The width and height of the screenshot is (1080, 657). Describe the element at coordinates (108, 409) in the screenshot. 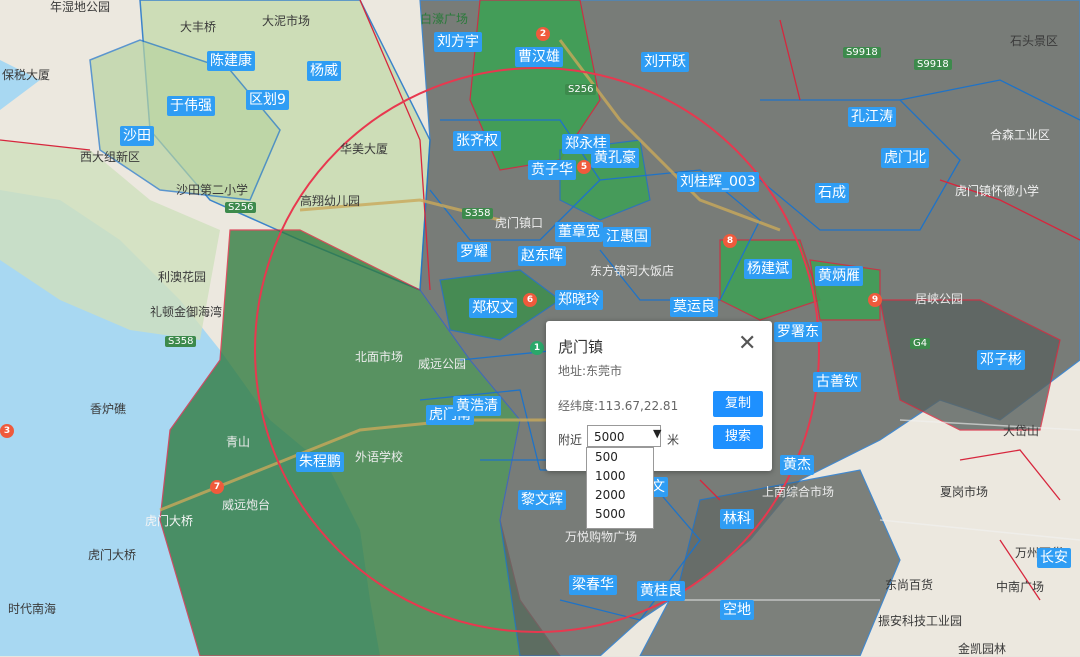

I see `place-name: 香炉礁` at that location.